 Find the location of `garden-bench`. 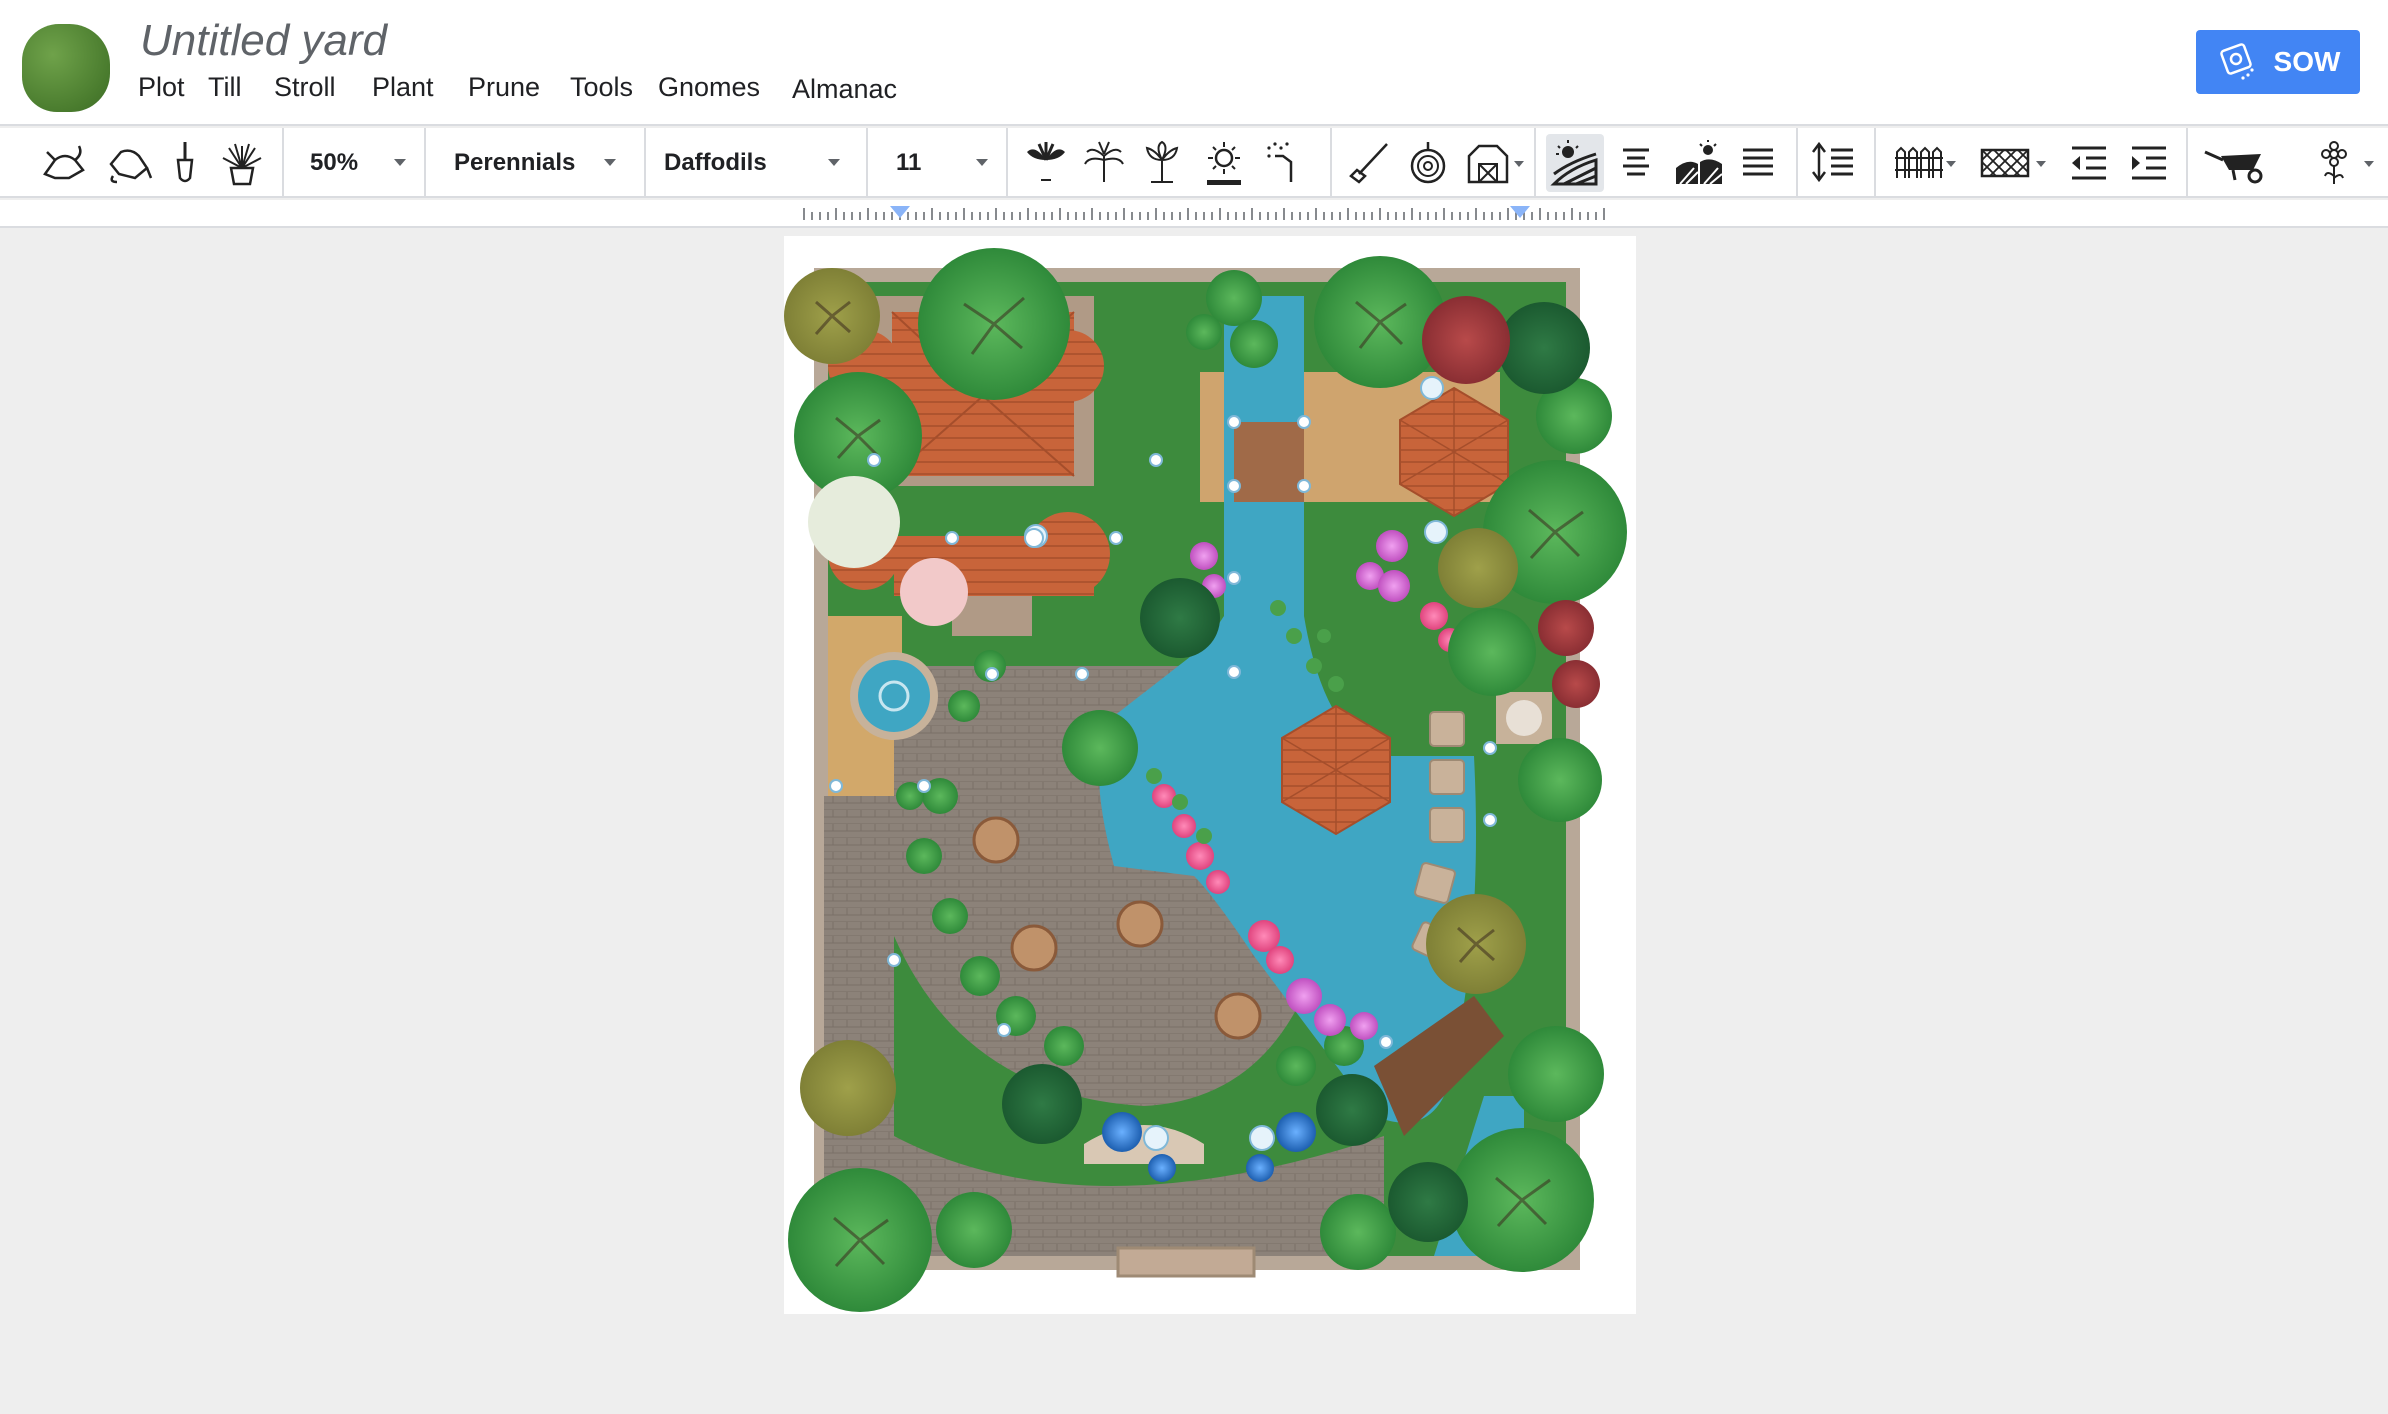

garden-bench is located at coordinates (1186, 1262).